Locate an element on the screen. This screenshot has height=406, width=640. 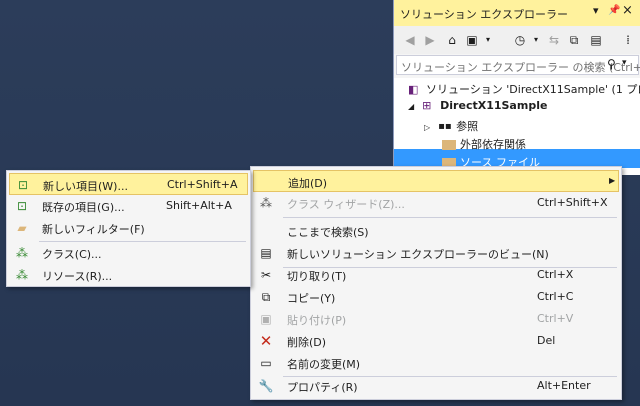
project-icon: ⊞ is located at coordinates (427, 105).